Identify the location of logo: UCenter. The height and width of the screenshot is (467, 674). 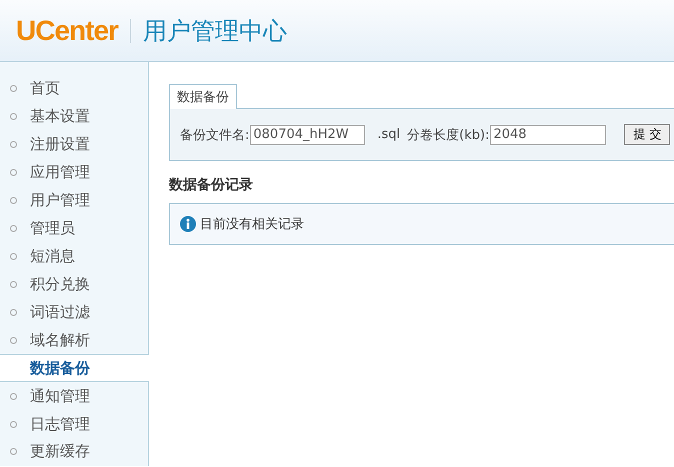
(67, 30).